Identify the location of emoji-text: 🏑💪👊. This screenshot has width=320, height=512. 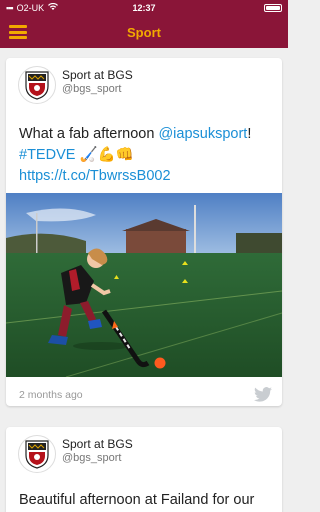
(106, 155).